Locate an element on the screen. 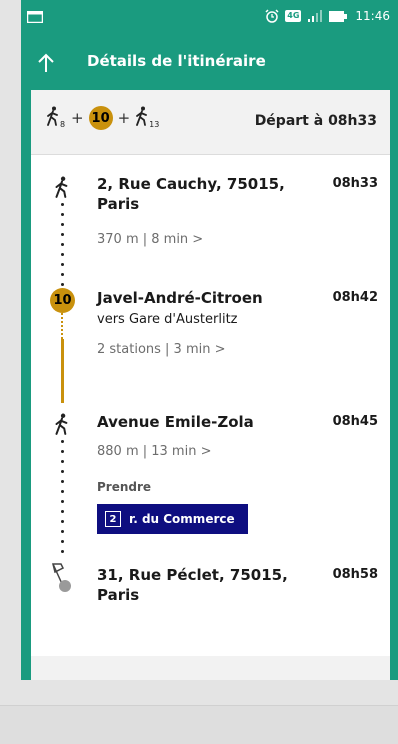  step-title: Avenue Emile-Zola is located at coordinates (175, 422).